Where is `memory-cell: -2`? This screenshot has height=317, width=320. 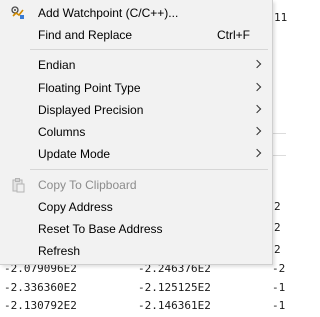
memory-cell: -2 is located at coordinates (278, 268).